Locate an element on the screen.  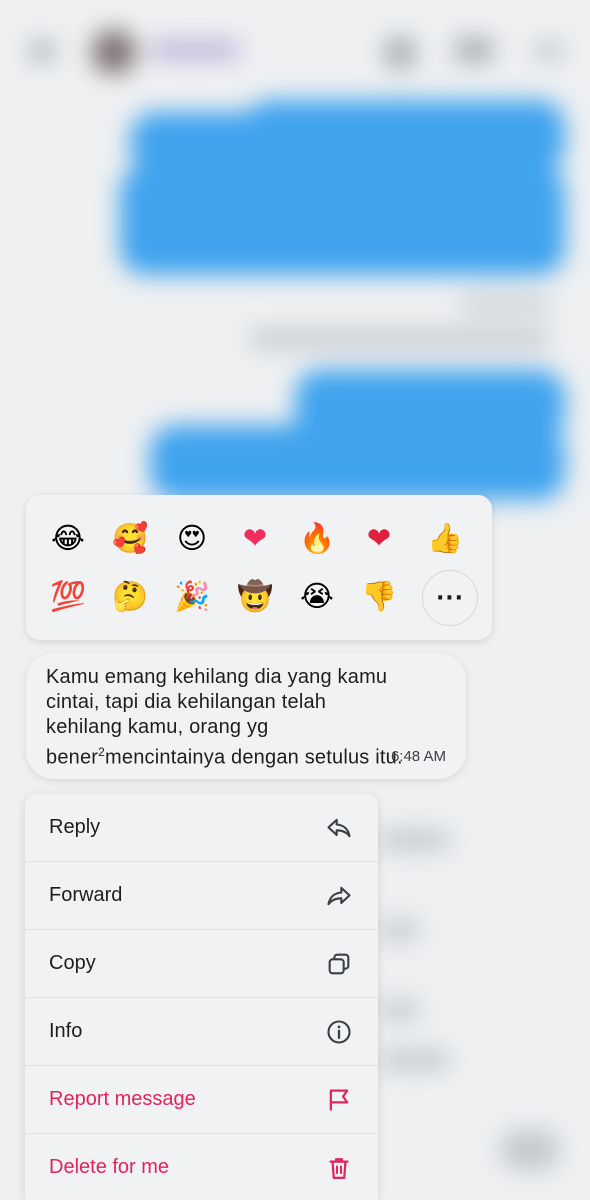
message-timestamp: 6:48 AM is located at coordinates (418, 756).